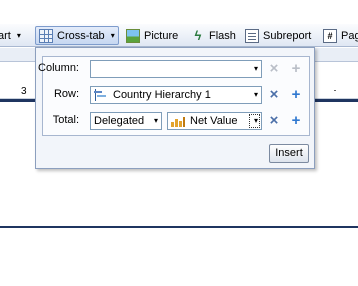 The image size is (358, 286). Describe the element at coordinates (274, 120) in the screenshot. I see `remove-total-icon: ×` at that location.